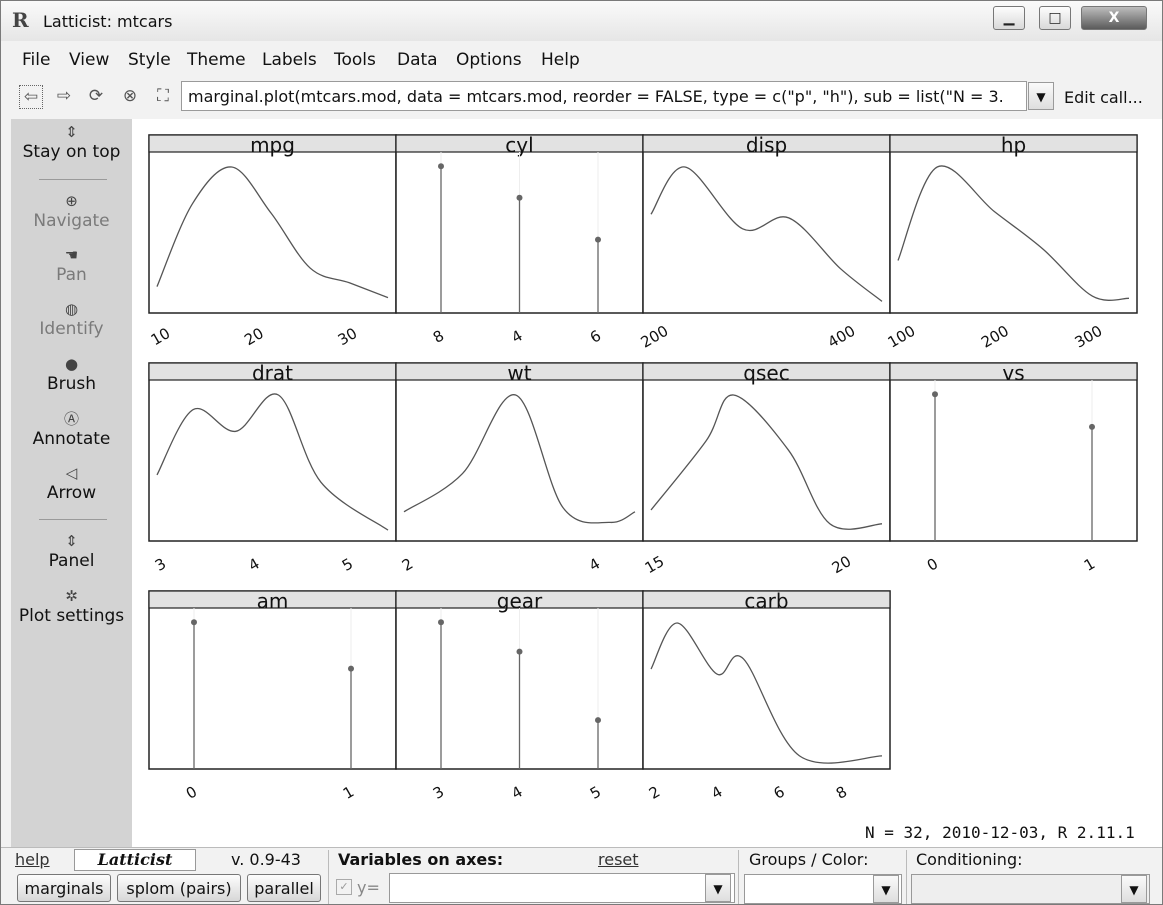 The height and width of the screenshot is (905, 1163). What do you see at coordinates (284, 888) in the screenshot?
I see `parallel-button: parallel` at bounding box center [284, 888].